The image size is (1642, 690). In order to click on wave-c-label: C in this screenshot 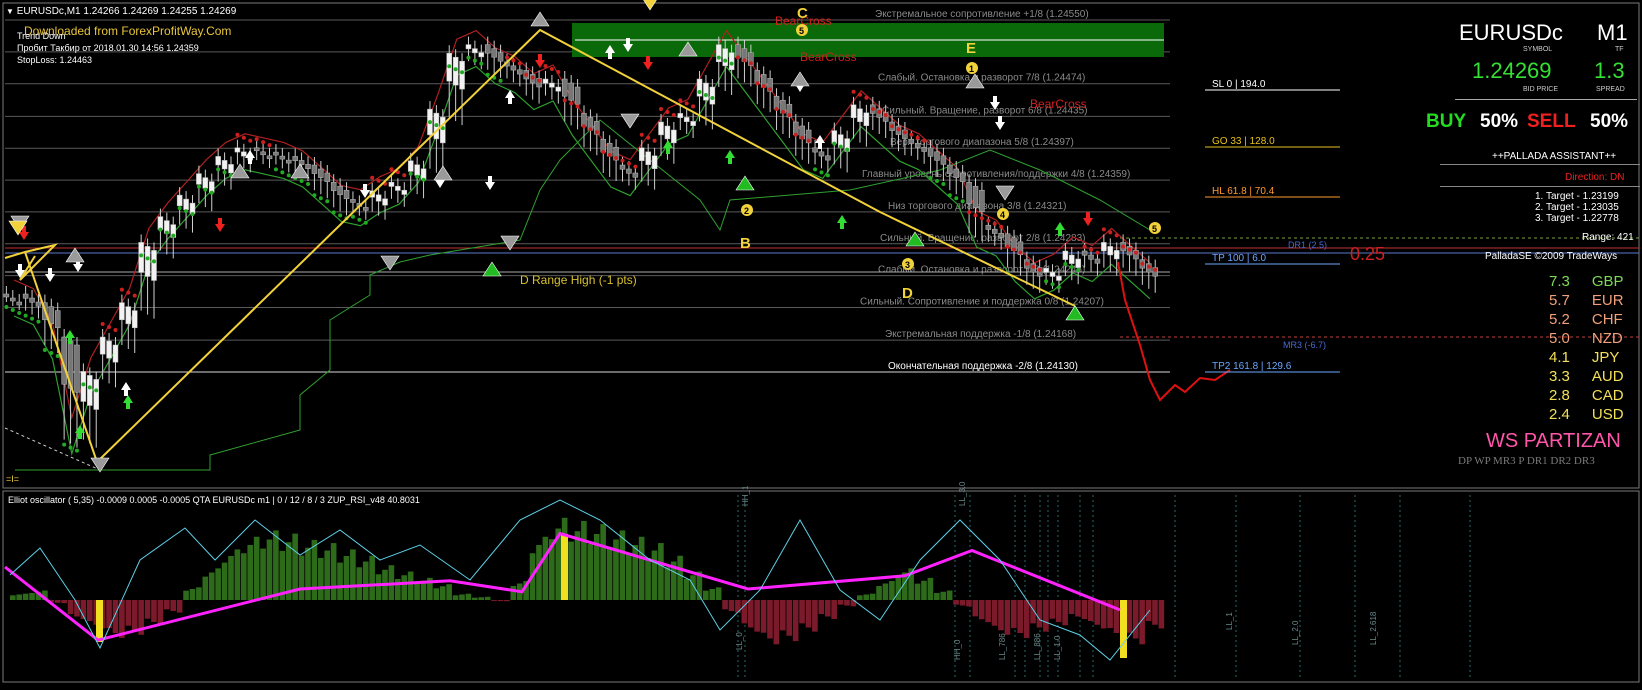, I will do `click(802, 13)`.